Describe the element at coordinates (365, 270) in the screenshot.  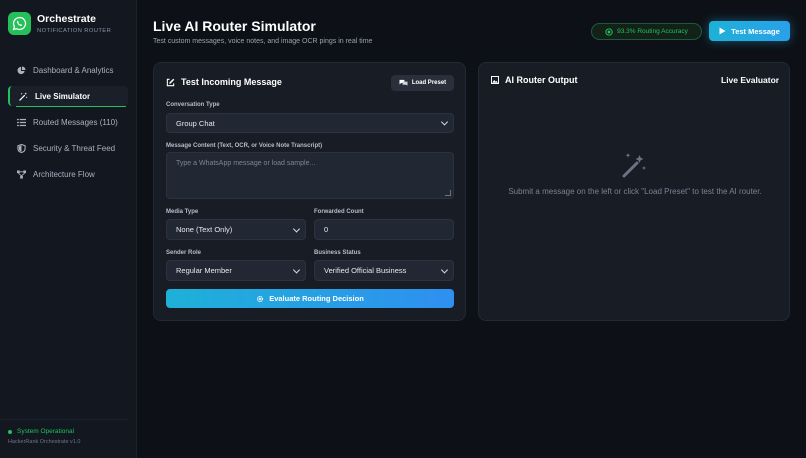
I see `business-status-value: Verified Official Business` at that location.